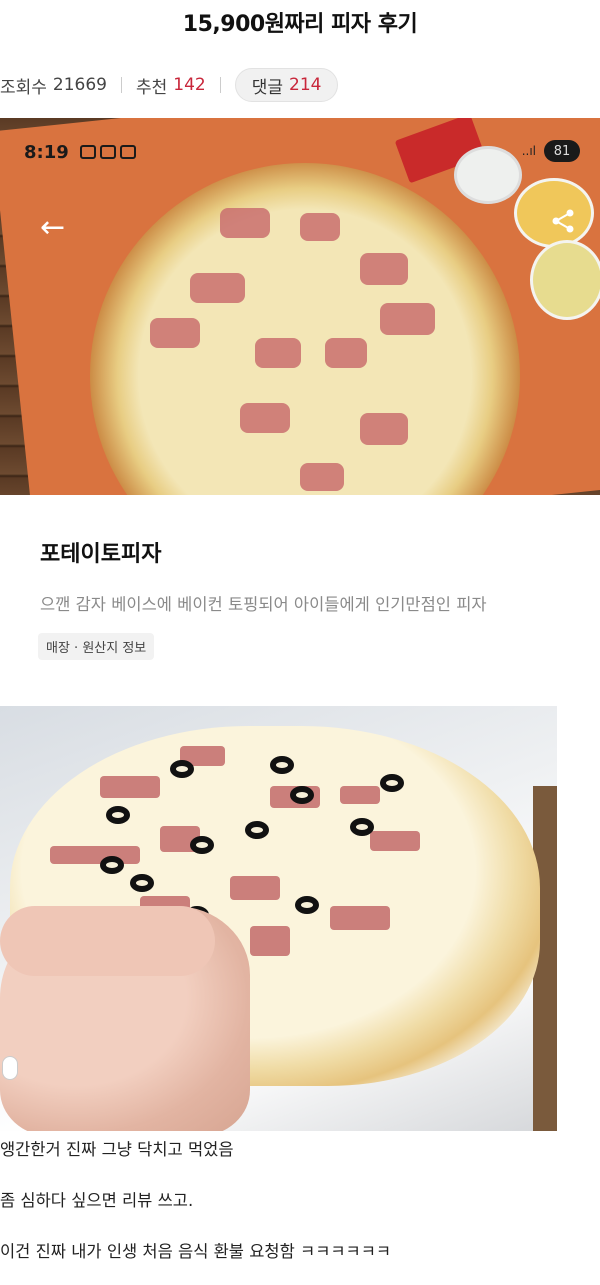 Image resolution: width=600 pixels, height=1285 pixels. What do you see at coordinates (286, 85) in the screenshot?
I see `comments-button: 댓글 214` at bounding box center [286, 85].